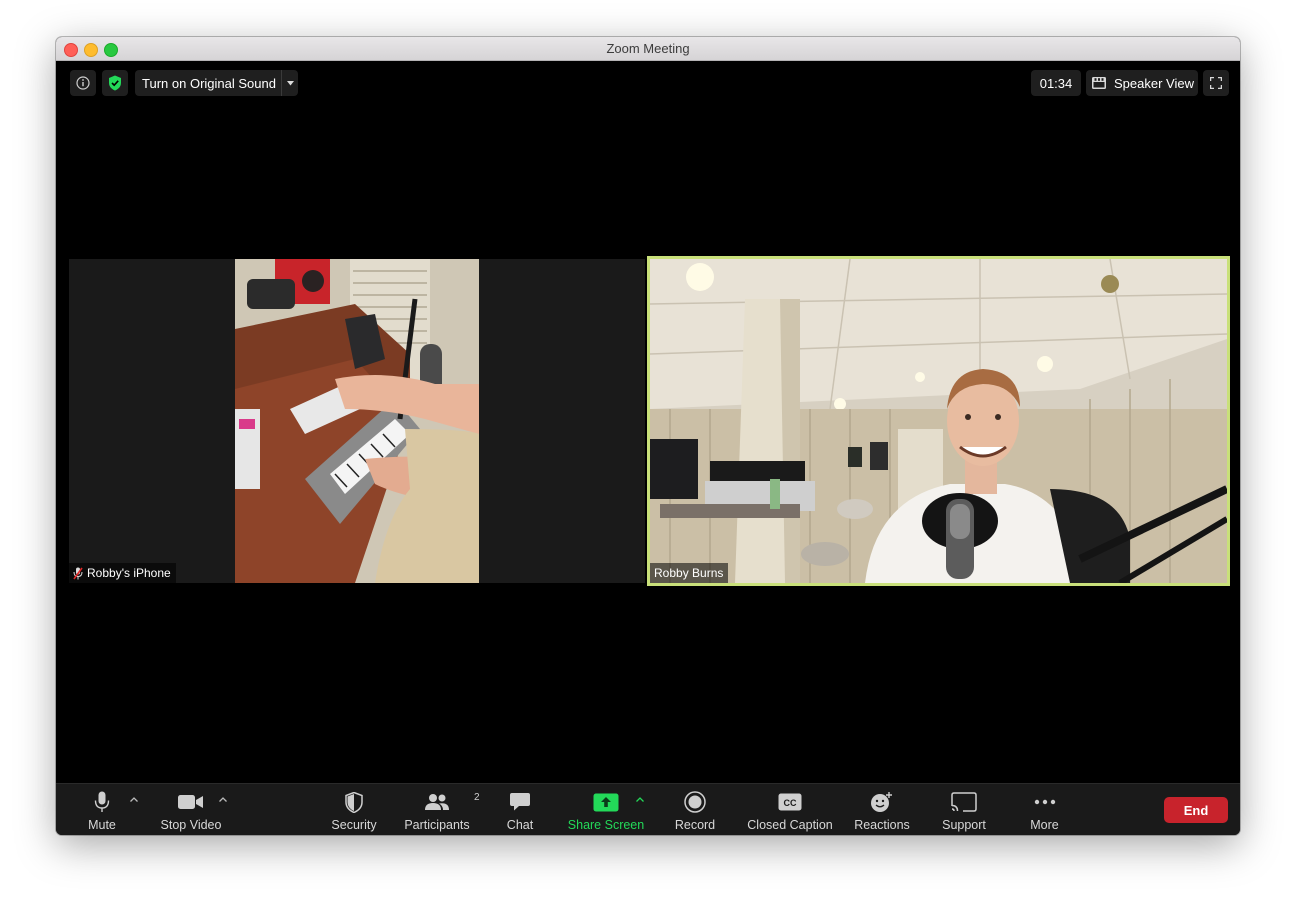  What do you see at coordinates (964, 825) in the screenshot?
I see `support-label: Support` at bounding box center [964, 825].